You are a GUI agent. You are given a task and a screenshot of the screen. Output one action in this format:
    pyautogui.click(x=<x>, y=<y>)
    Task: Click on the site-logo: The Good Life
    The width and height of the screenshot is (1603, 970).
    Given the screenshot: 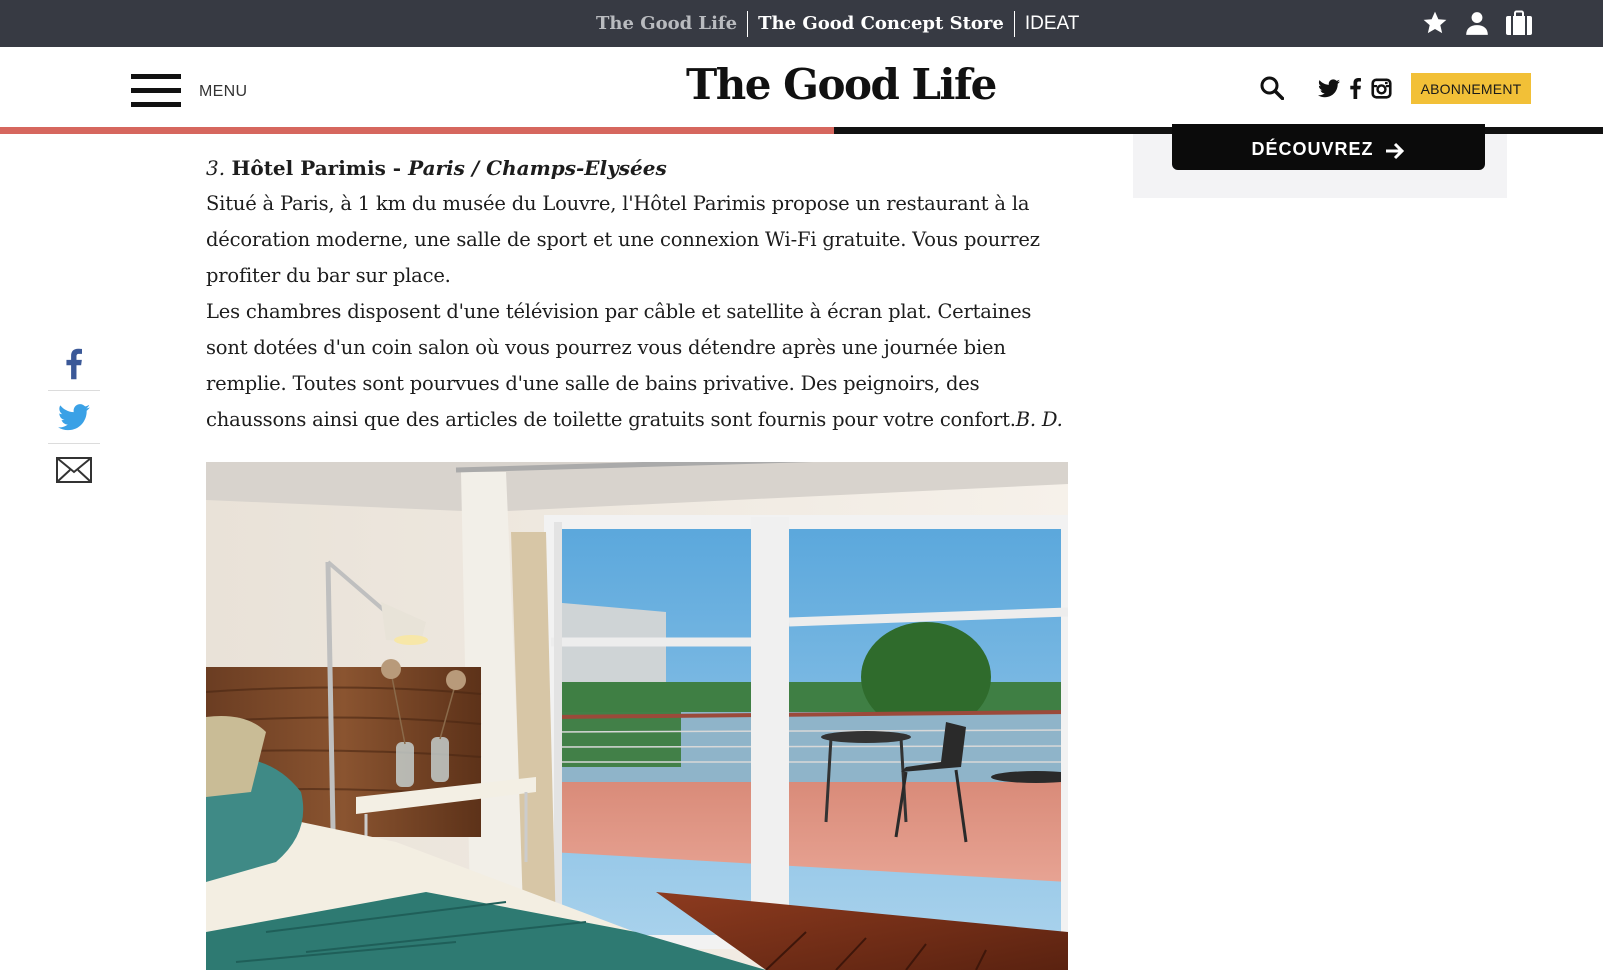 What is the action you would take?
    pyautogui.click(x=841, y=84)
    